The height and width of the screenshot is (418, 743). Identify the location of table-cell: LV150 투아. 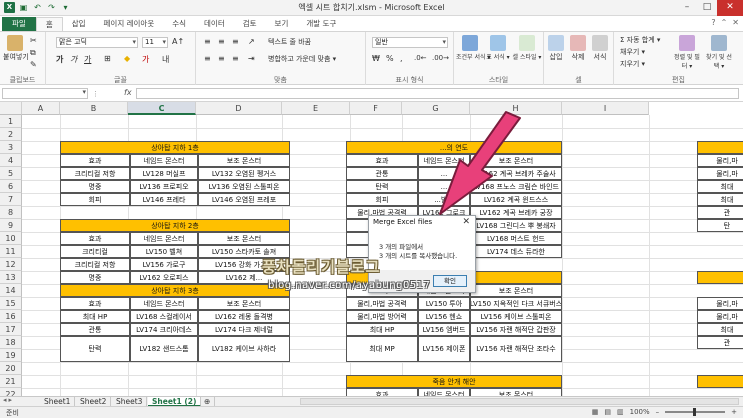
(444, 303).